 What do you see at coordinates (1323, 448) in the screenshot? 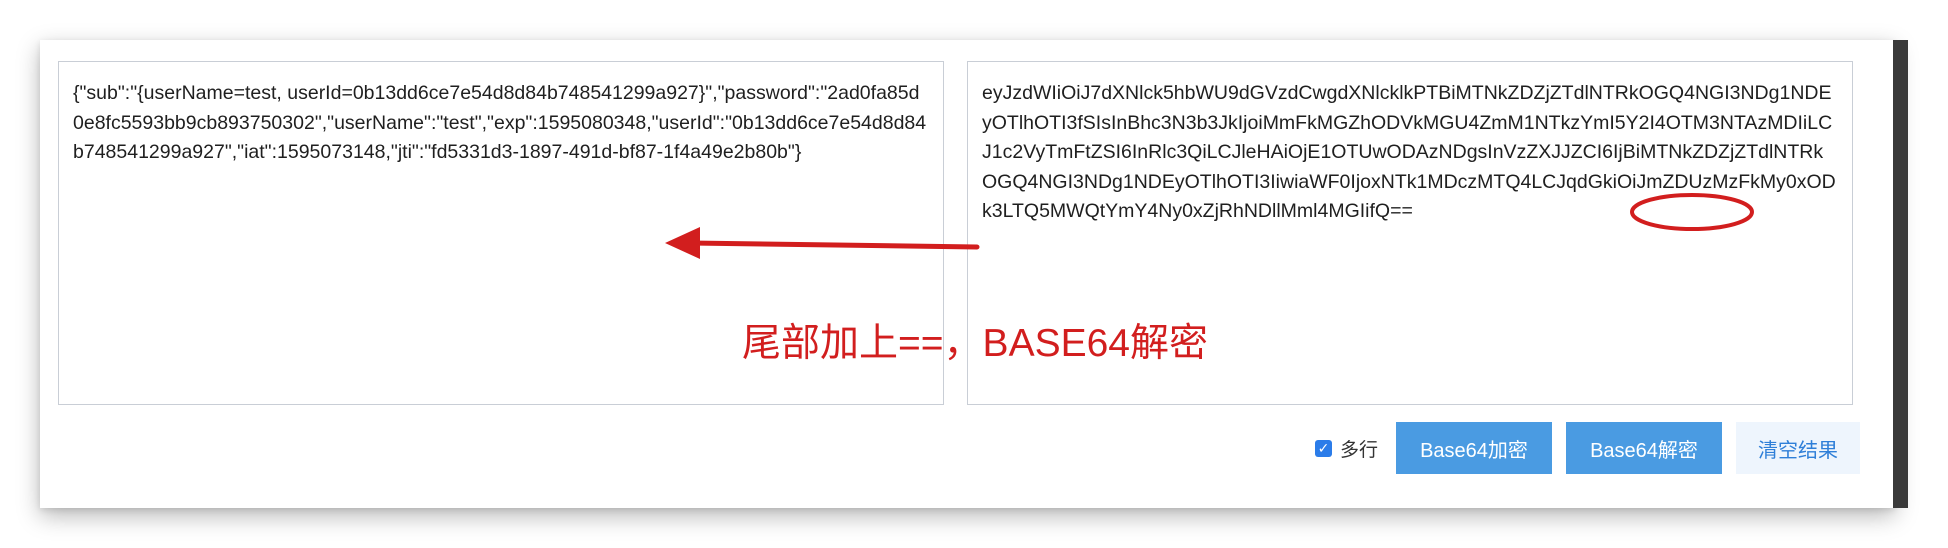
I see `checkmark-icon: ✓` at bounding box center [1323, 448].